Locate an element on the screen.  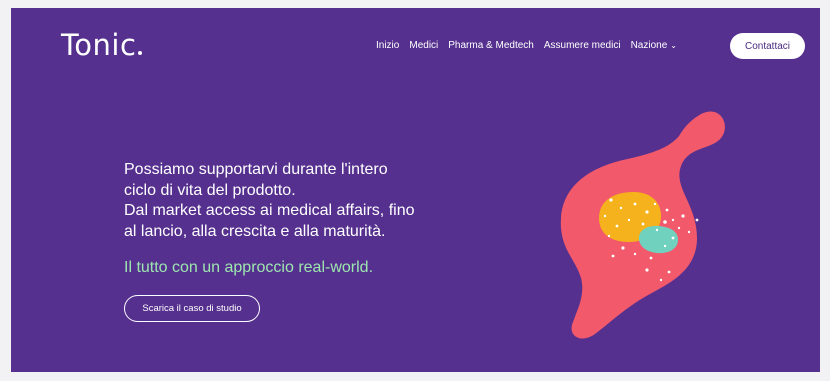
hero-tagline: Il tutto con un approccio real-world. is located at coordinates (249, 267).